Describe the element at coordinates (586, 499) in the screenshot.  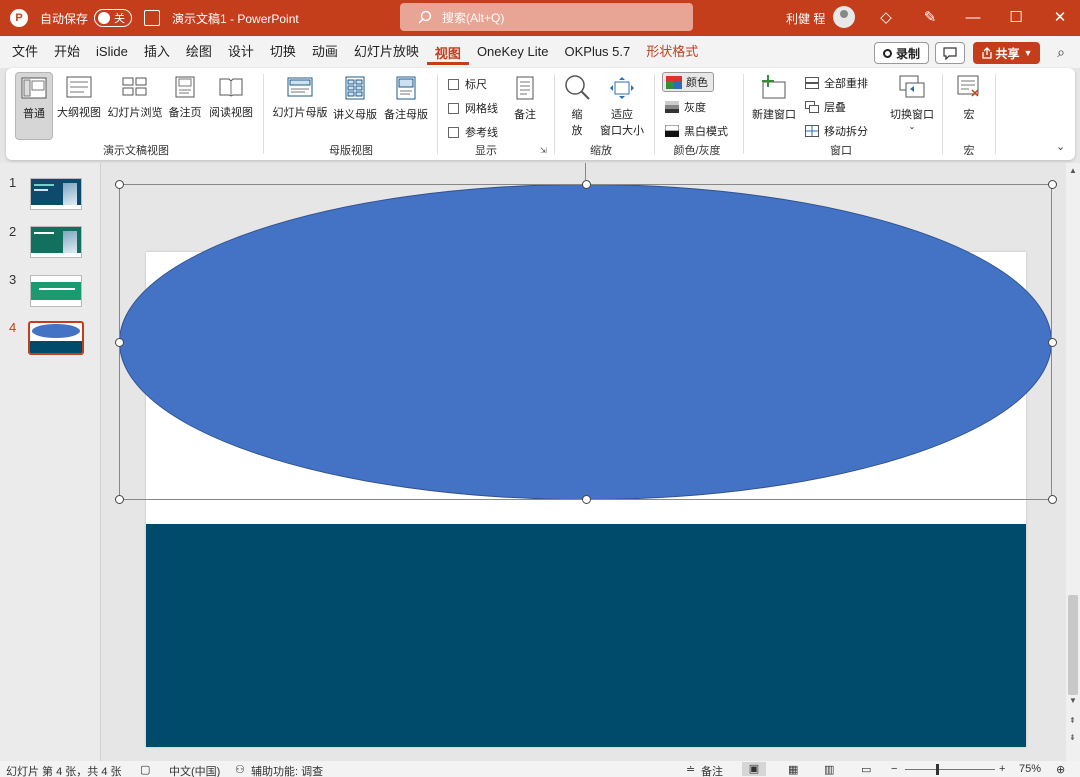
I see `resize-handle-s` at that location.